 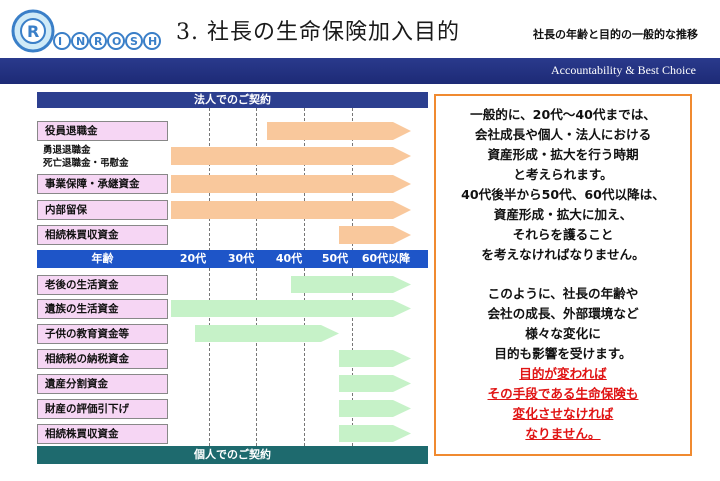 What do you see at coordinates (563, 254) in the screenshot?
I see `explanation-line: を考えなければなりません。` at bounding box center [563, 254].